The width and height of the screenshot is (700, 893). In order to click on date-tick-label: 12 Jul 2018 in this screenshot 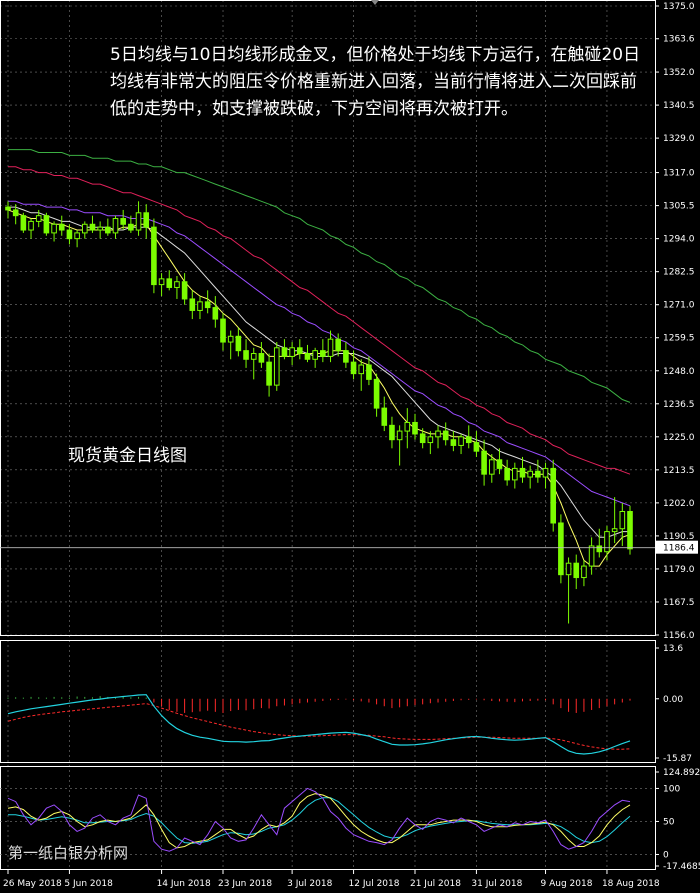, I will do `click(374, 884)`.